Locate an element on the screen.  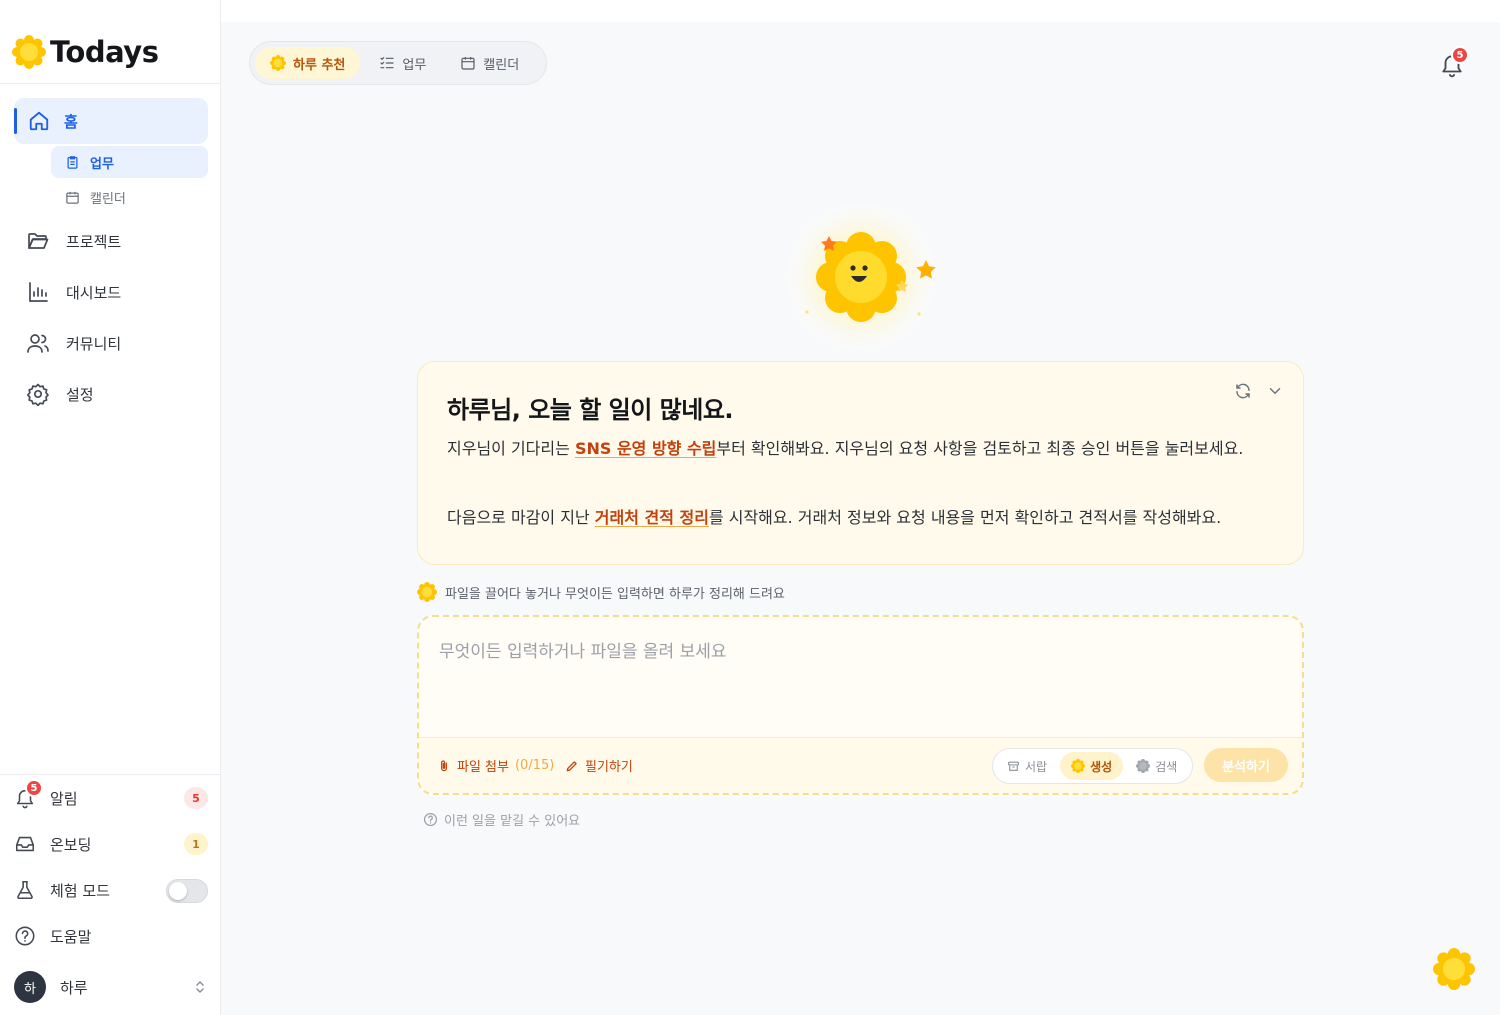
user-profile-menu: 하 하루 is located at coordinates (111, 987).